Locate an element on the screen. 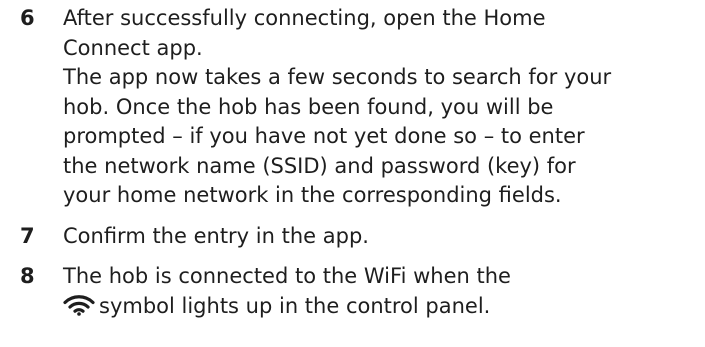  step-number: 6 is located at coordinates (27, 18).